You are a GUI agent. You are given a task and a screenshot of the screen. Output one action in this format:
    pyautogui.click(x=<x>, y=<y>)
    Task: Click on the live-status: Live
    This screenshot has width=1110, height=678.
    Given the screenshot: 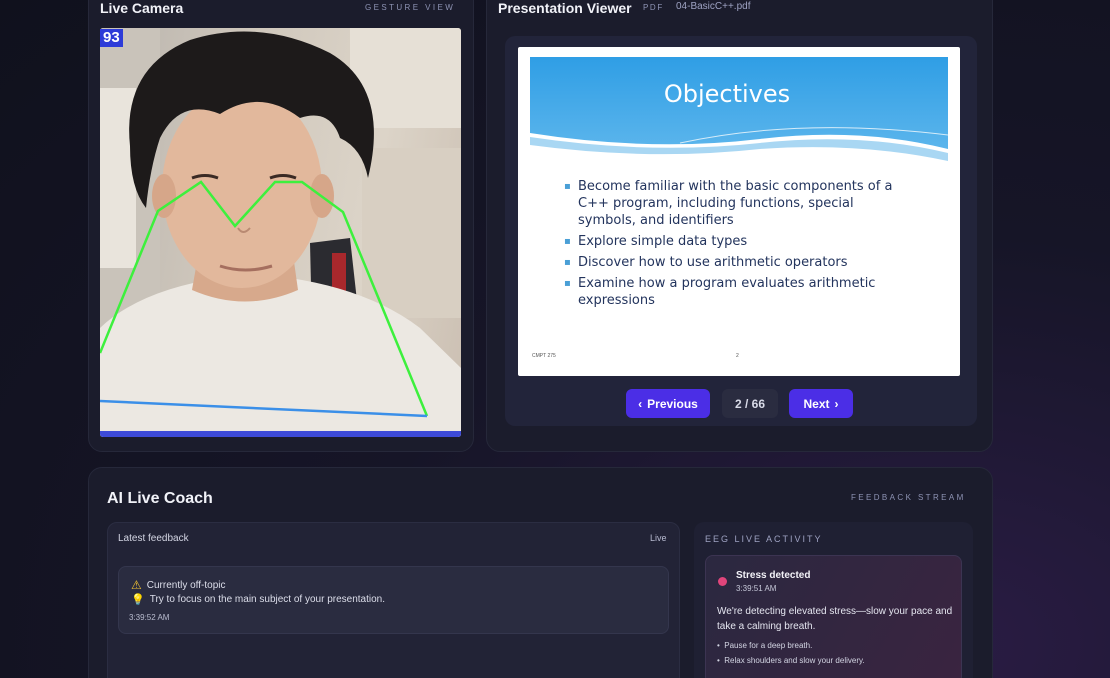 What is the action you would take?
    pyautogui.click(x=658, y=538)
    